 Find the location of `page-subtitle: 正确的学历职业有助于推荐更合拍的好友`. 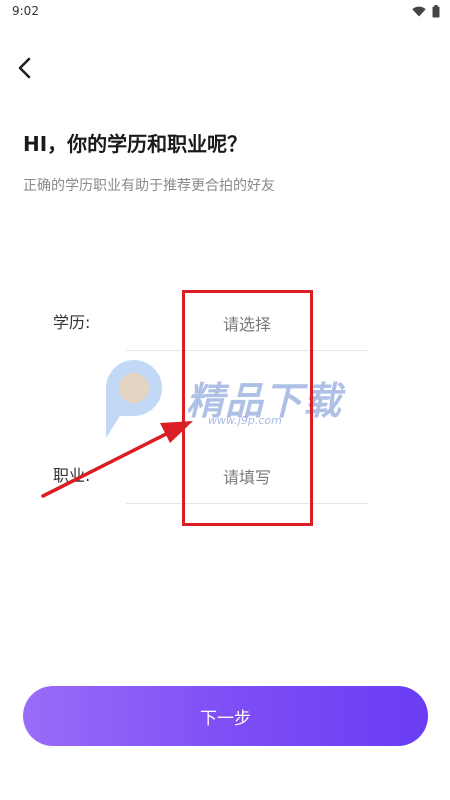

page-subtitle: 正确的学历职业有助于推荐更合拍的好友 is located at coordinates (149, 186).